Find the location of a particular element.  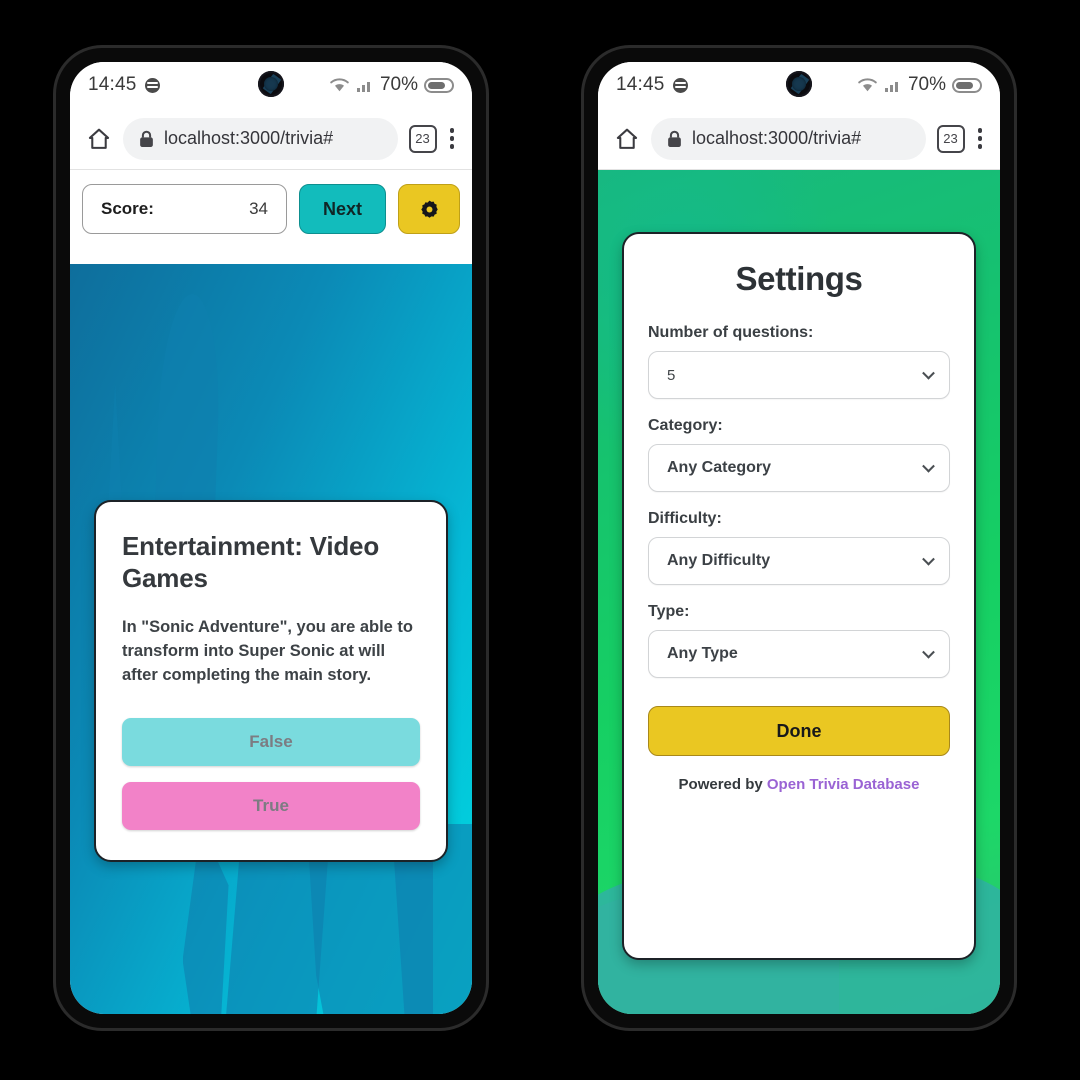

settings-title: Settings is located at coordinates (799, 278).